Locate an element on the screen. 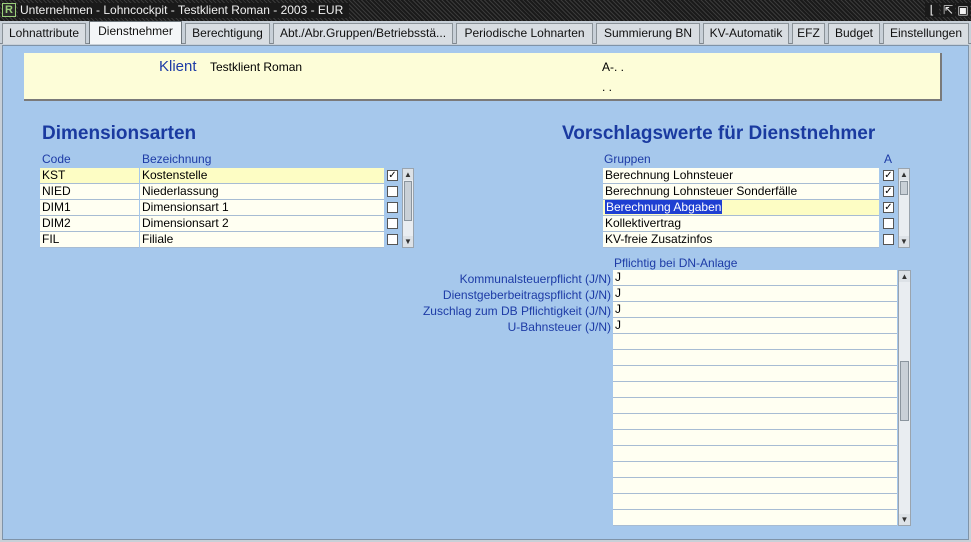 The width and height of the screenshot is (971, 542). vw-gruppe-cell: Kollektivertrag is located at coordinates (741, 224).